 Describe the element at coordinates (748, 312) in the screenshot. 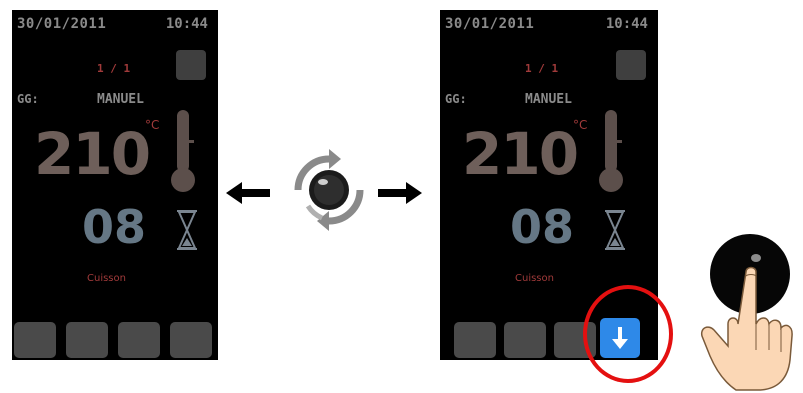

I see `press-hand-icon` at that location.